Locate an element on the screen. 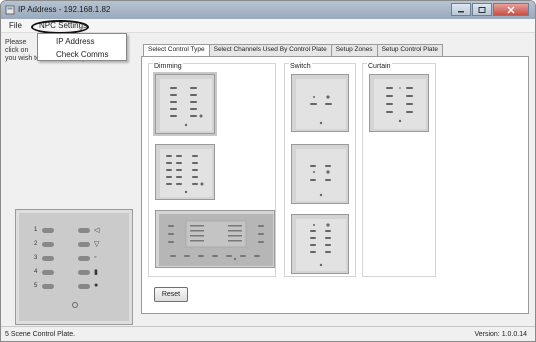 The image size is (536, 342). minimize-icon is located at coordinates (461, 11).